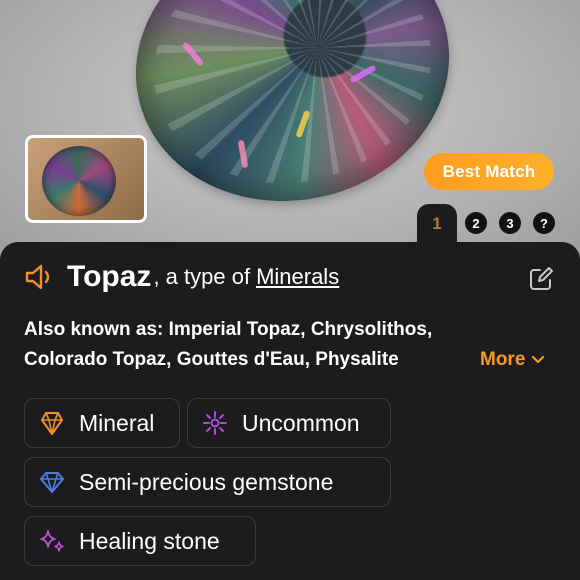 The height and width of the screenshot is (580, 580). Describe the element at coordinates (544, 223) in the screenshot. I see `page-tab-help: ?` at that location.